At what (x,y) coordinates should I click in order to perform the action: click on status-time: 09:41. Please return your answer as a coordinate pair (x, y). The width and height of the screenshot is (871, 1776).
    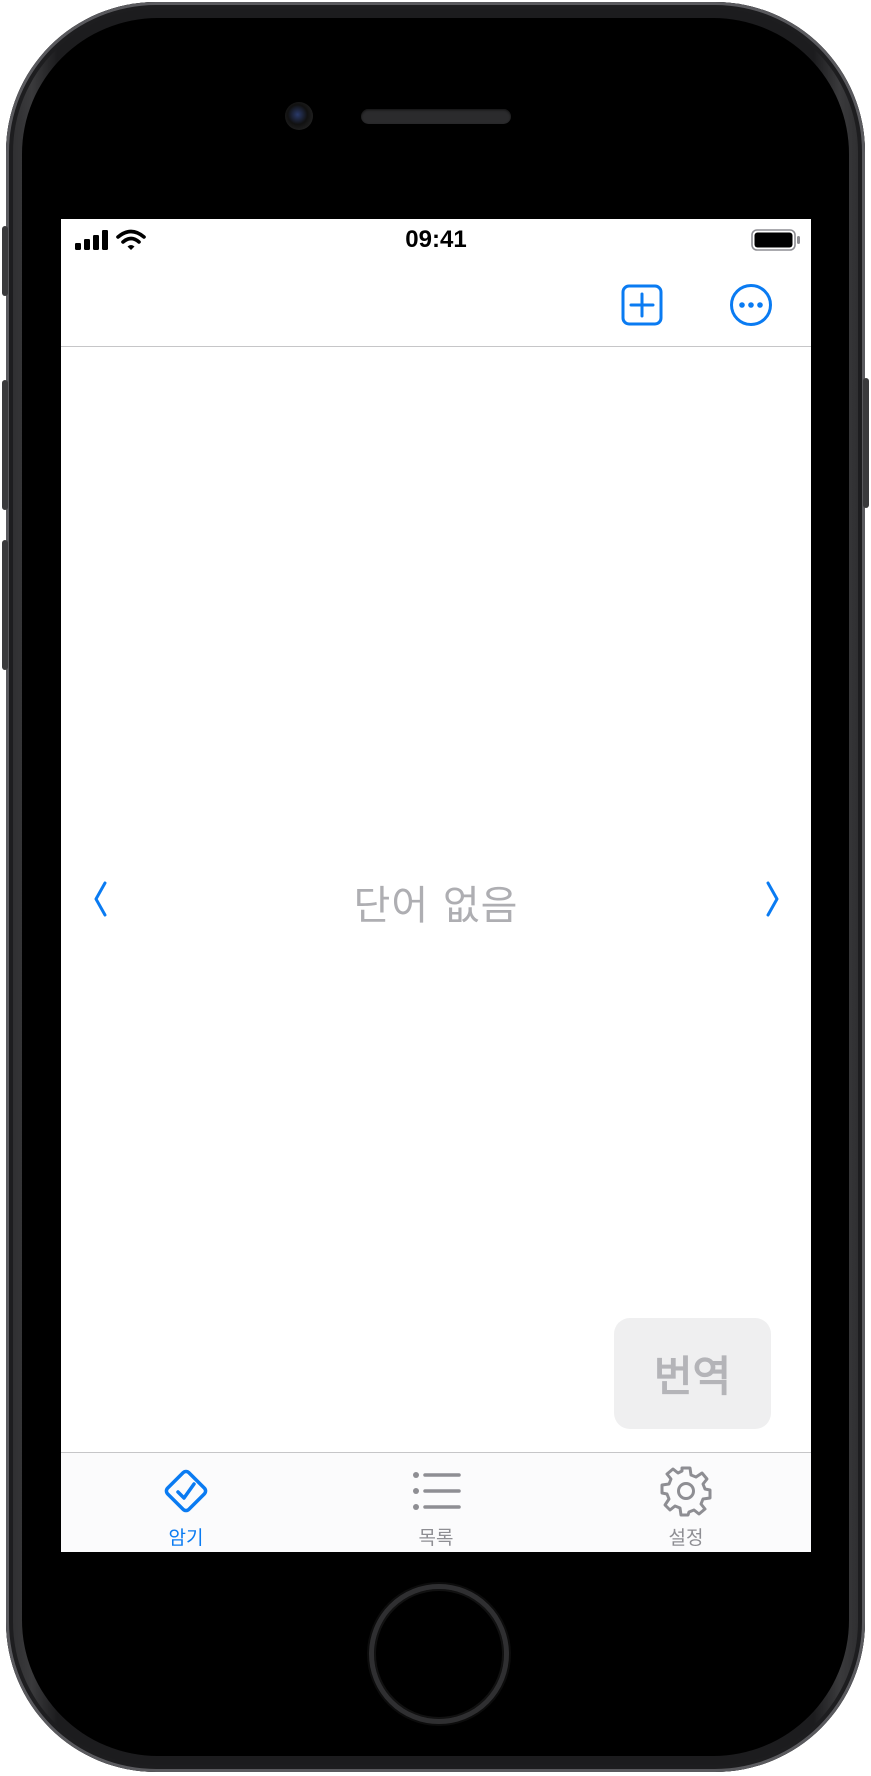
    Looking at the image, I should click on (436, 239).